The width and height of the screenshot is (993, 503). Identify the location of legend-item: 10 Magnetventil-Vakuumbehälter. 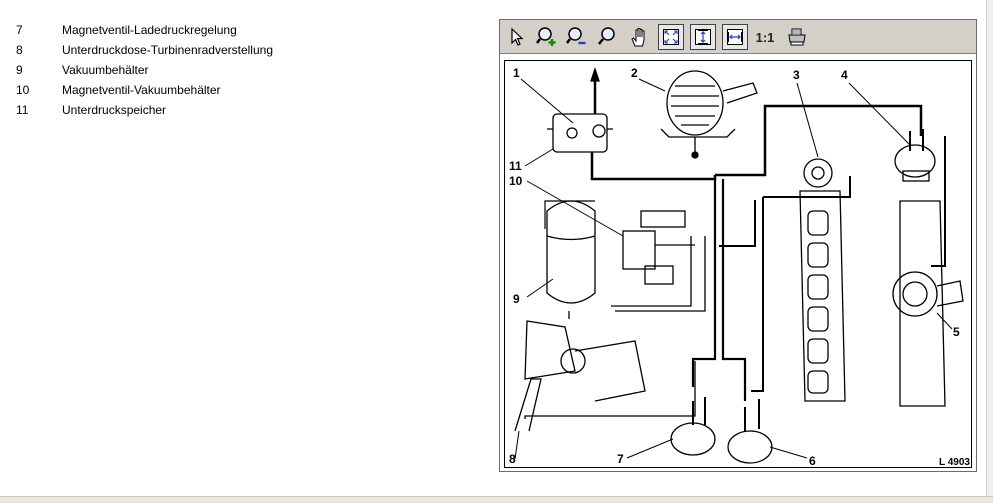
(144, 91).